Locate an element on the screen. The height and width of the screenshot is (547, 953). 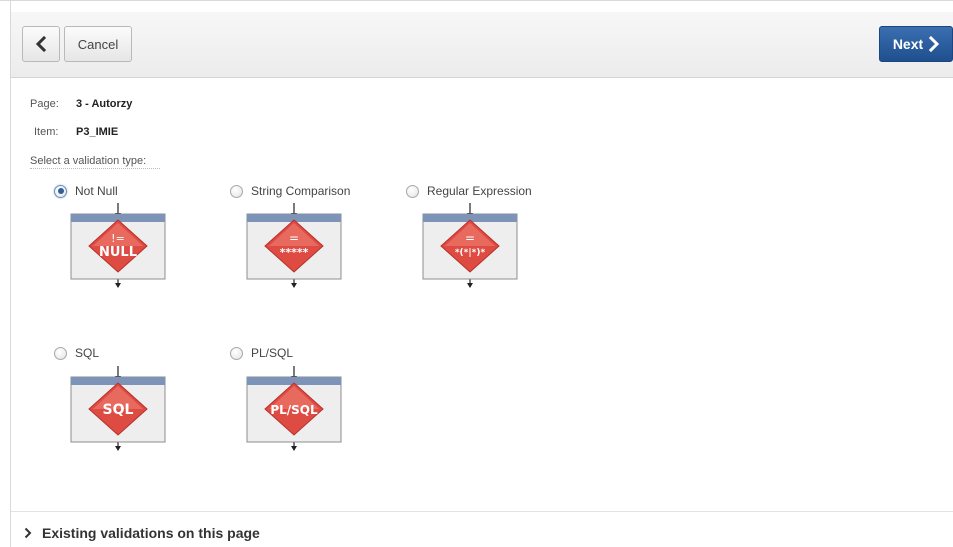
option-not-null: Not Null is located at coordinates (86, 191).